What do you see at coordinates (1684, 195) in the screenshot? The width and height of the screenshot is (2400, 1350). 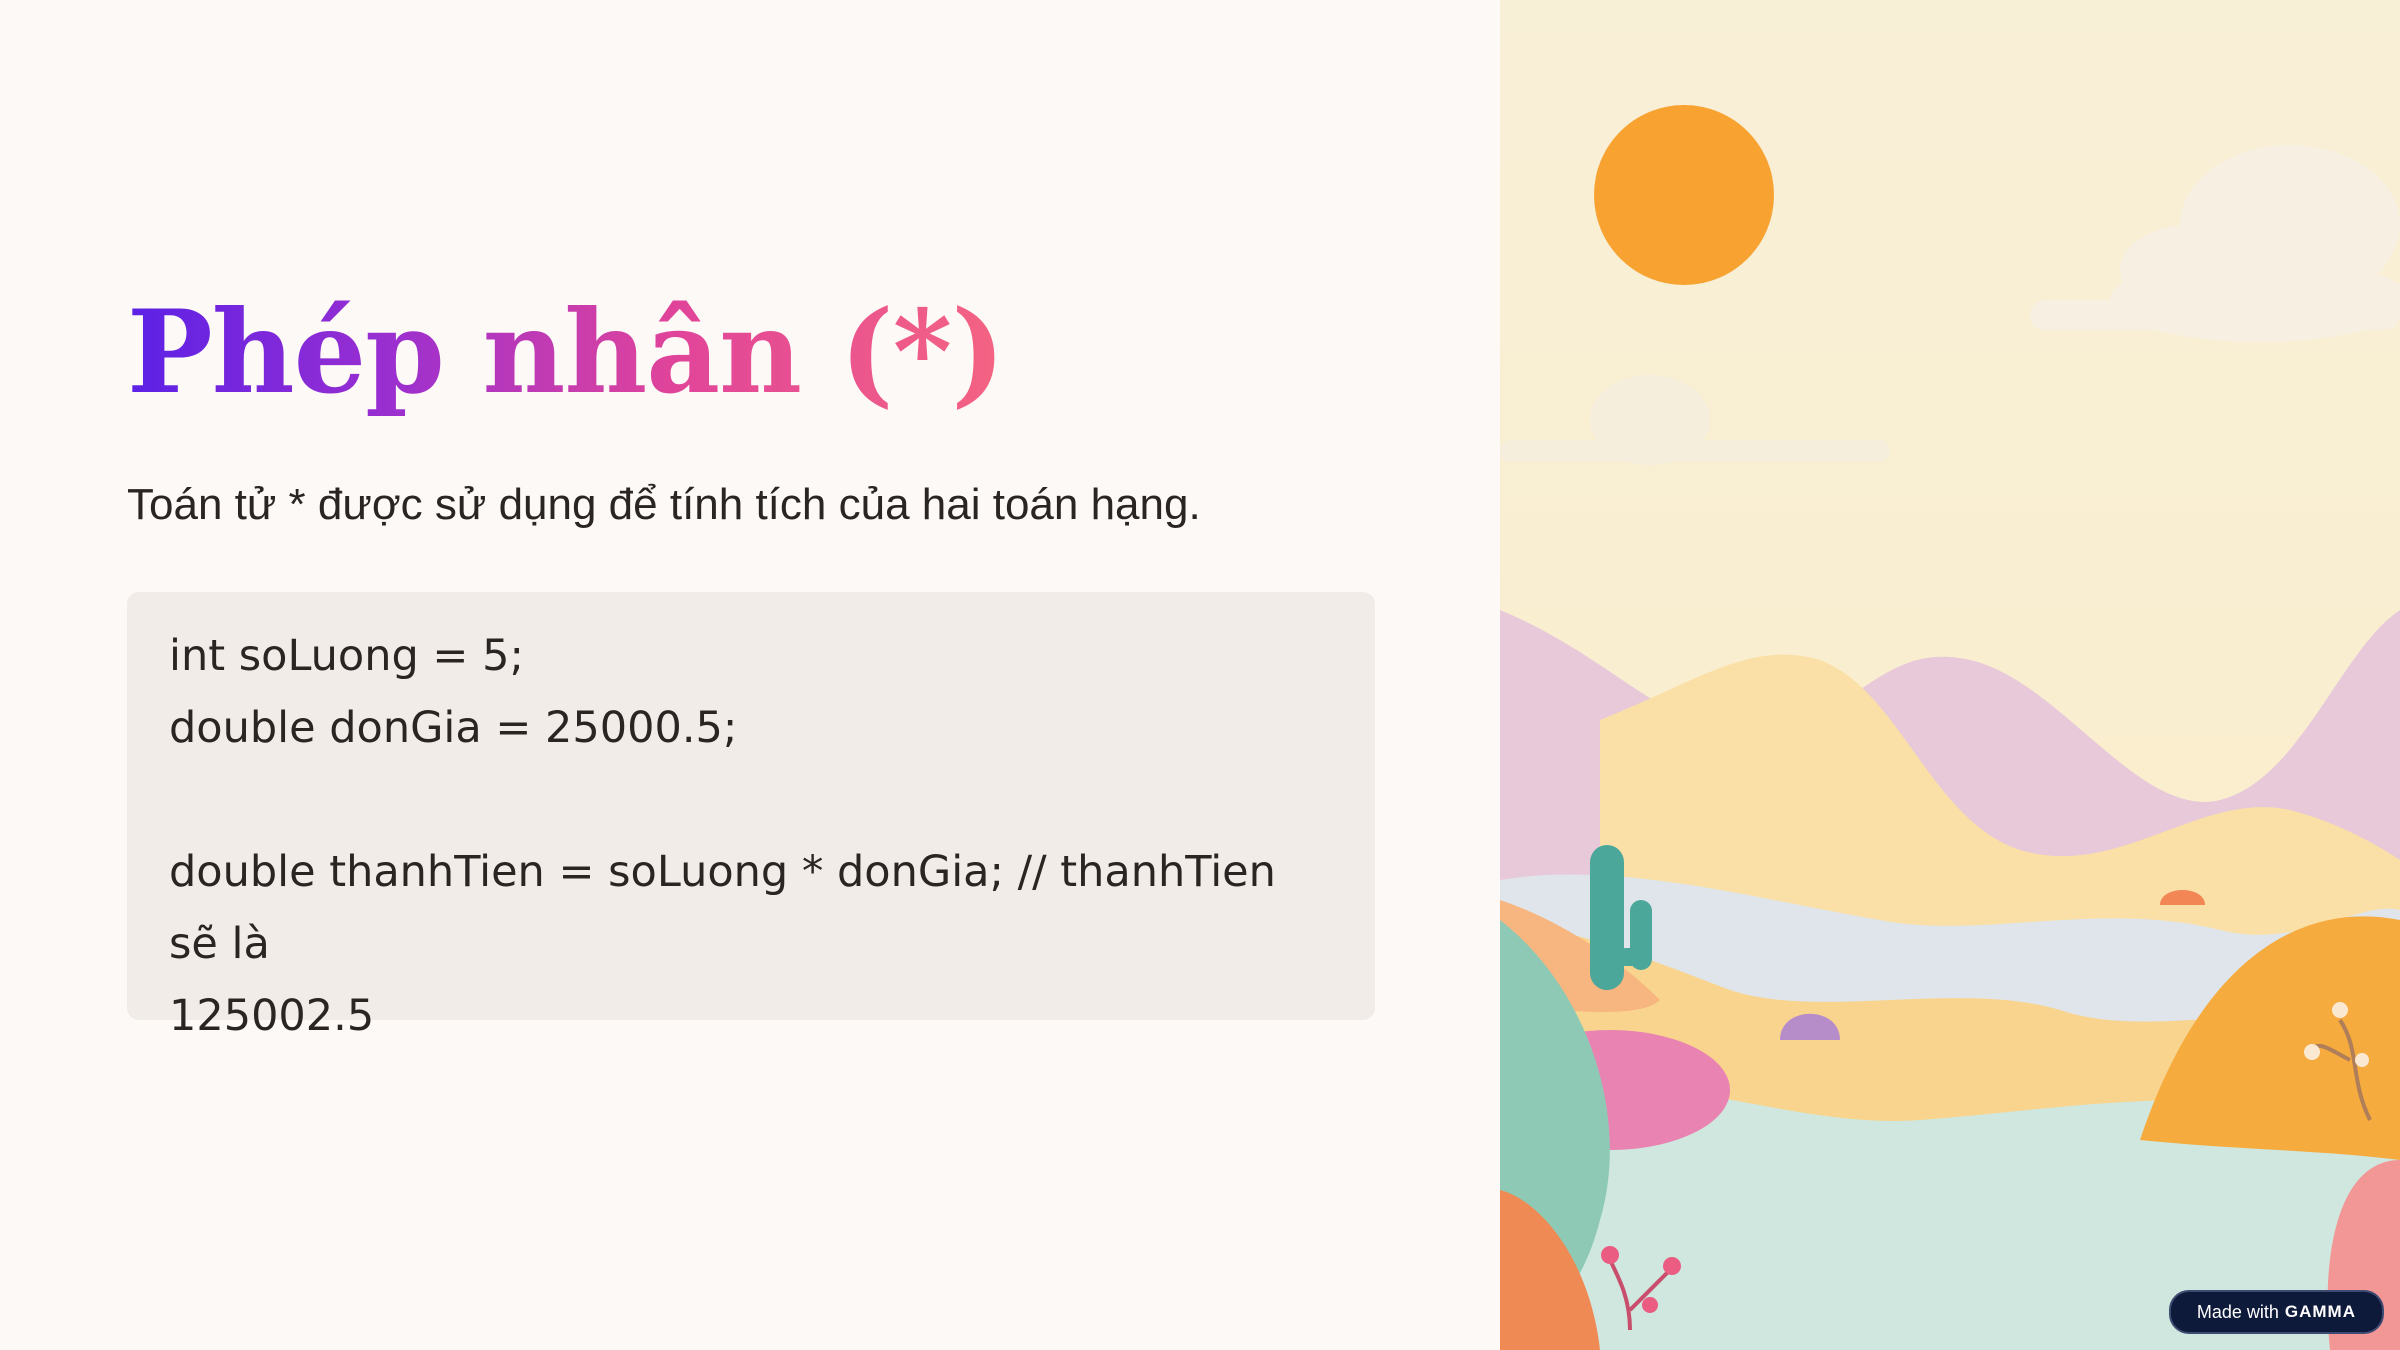 I see `sun-icon` at bounding box center [1684, 195].